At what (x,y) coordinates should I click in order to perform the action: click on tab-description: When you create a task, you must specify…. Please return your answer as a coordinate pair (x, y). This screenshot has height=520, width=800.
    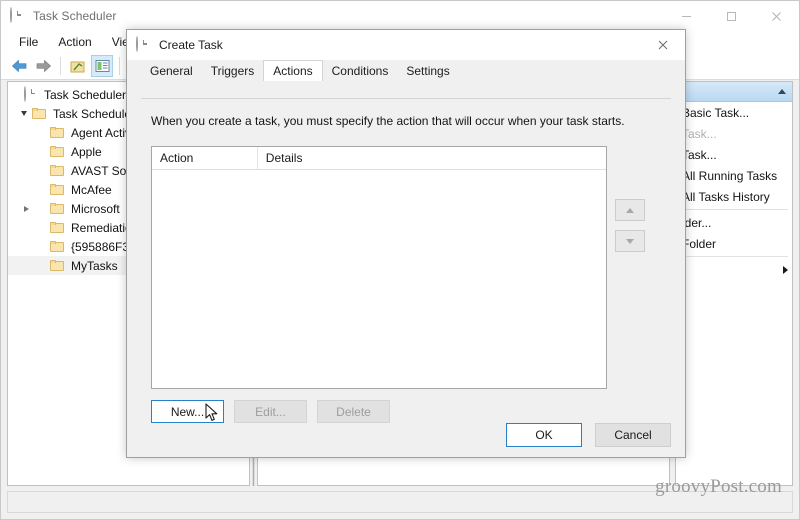
    Looking at the image, I should click on (388, 121).